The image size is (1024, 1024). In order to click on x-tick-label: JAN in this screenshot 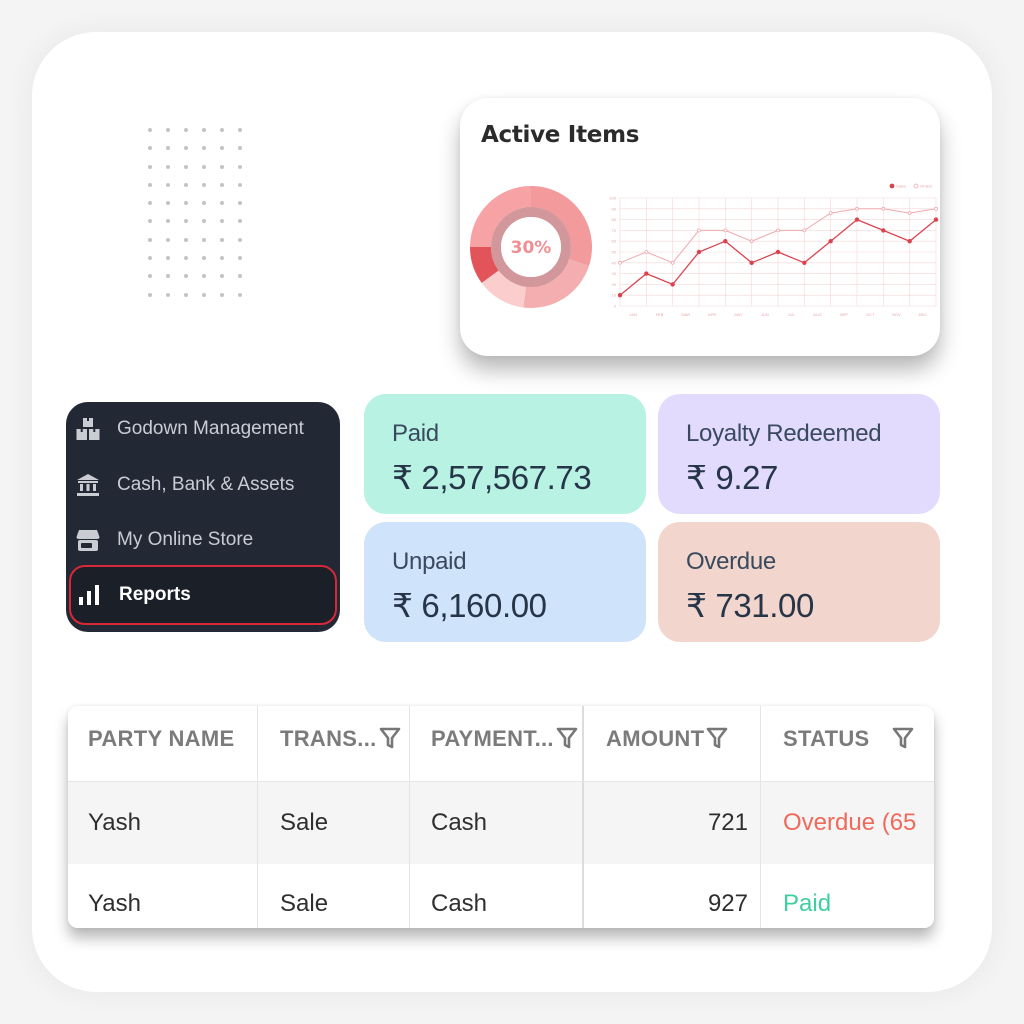, I will do `click(633, 314)`.